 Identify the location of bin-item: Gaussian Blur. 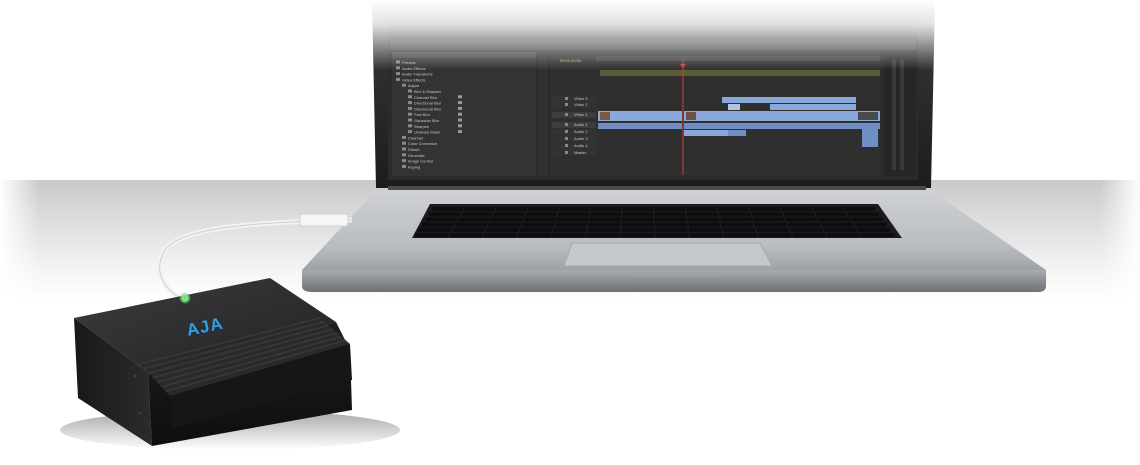
(427, 120).